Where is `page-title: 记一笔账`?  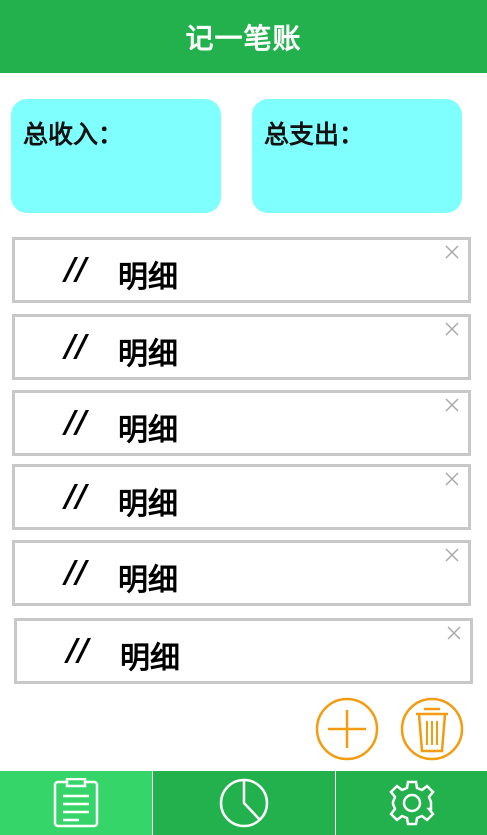 page-title: 记一笔账 is located at coordinates (243, 38).